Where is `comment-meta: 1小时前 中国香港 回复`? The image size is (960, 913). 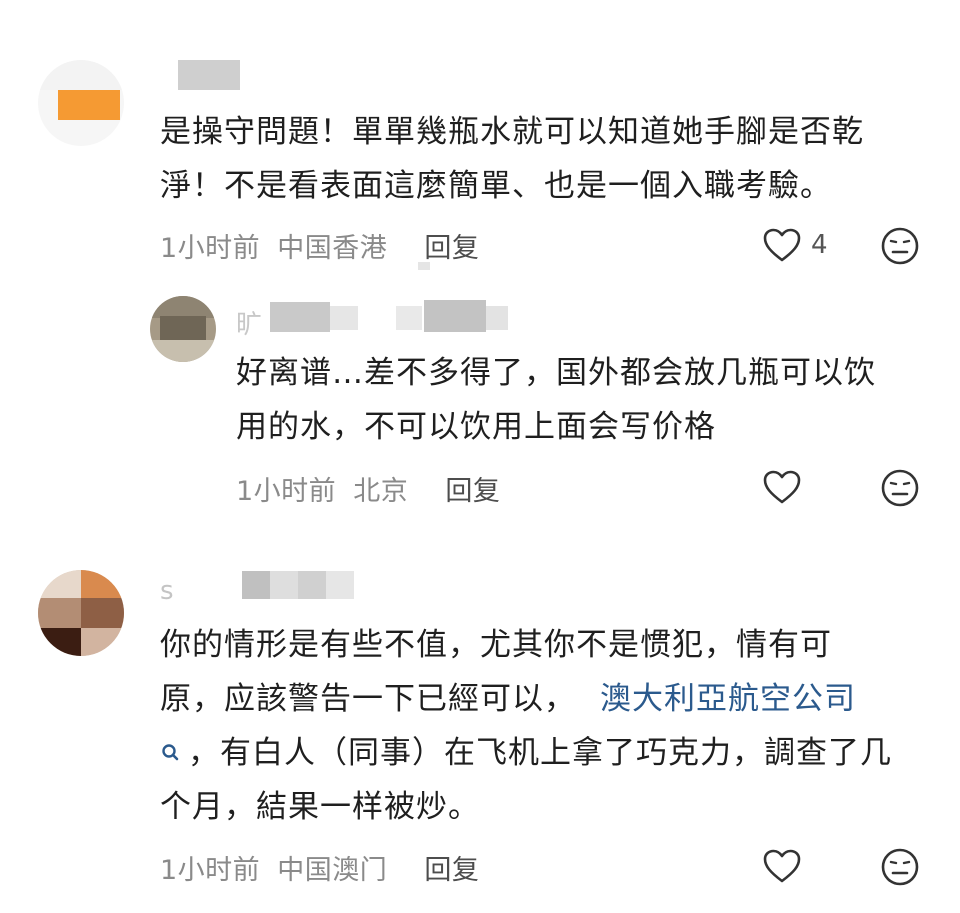 comment-meta: 1小时前 中国香港 回复 is located at coordinates (319, 245).